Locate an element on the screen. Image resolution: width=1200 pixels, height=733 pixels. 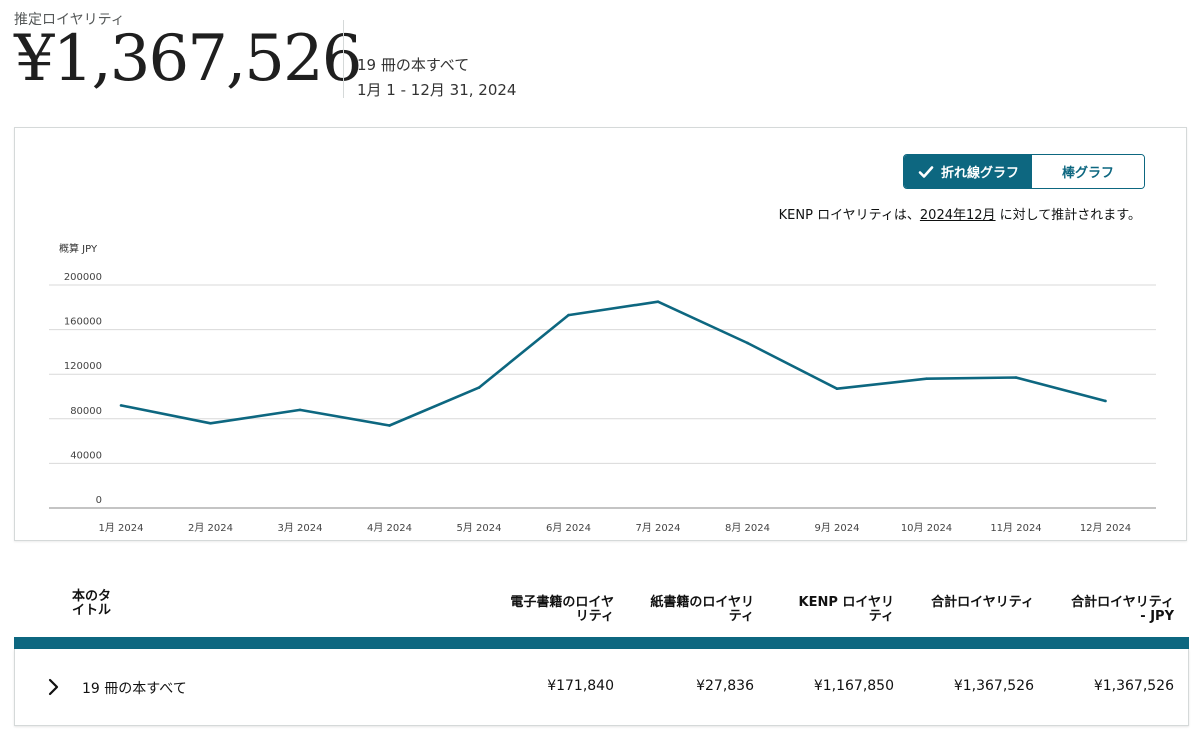
x-tick-label: 5月 2024 is located at coordinates (479, 528).